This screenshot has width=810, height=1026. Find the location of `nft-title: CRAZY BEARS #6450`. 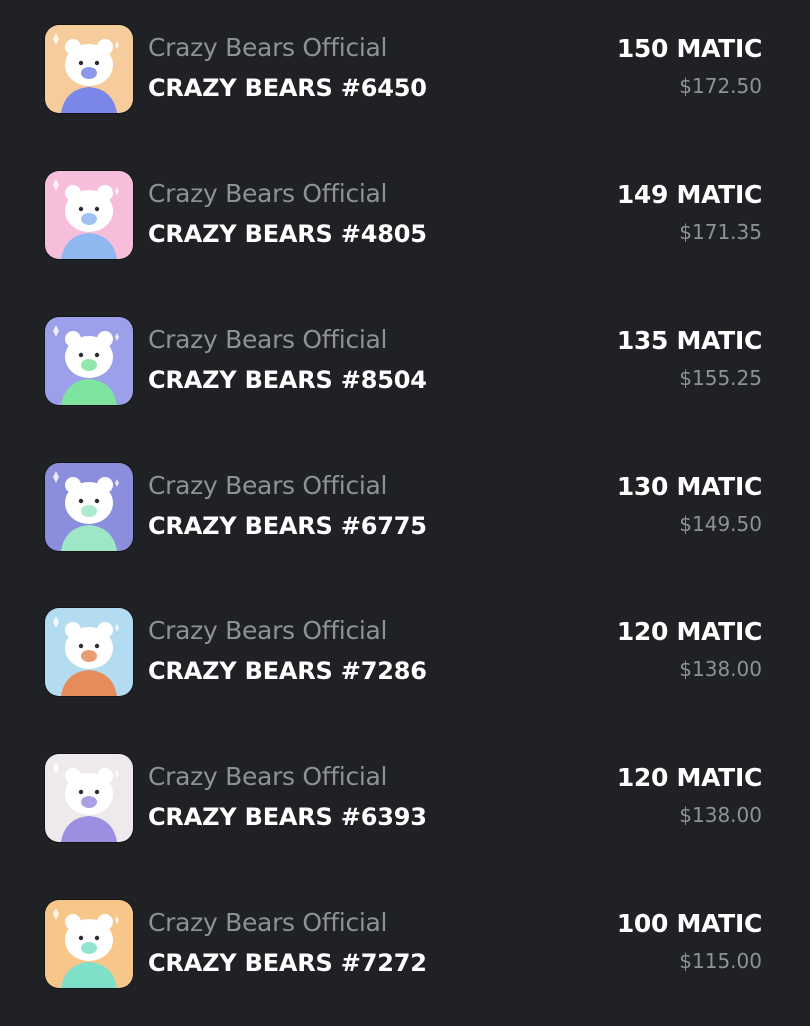

nft-title: CRAZY BEARS #6450 is located at coordinates (287, 88).